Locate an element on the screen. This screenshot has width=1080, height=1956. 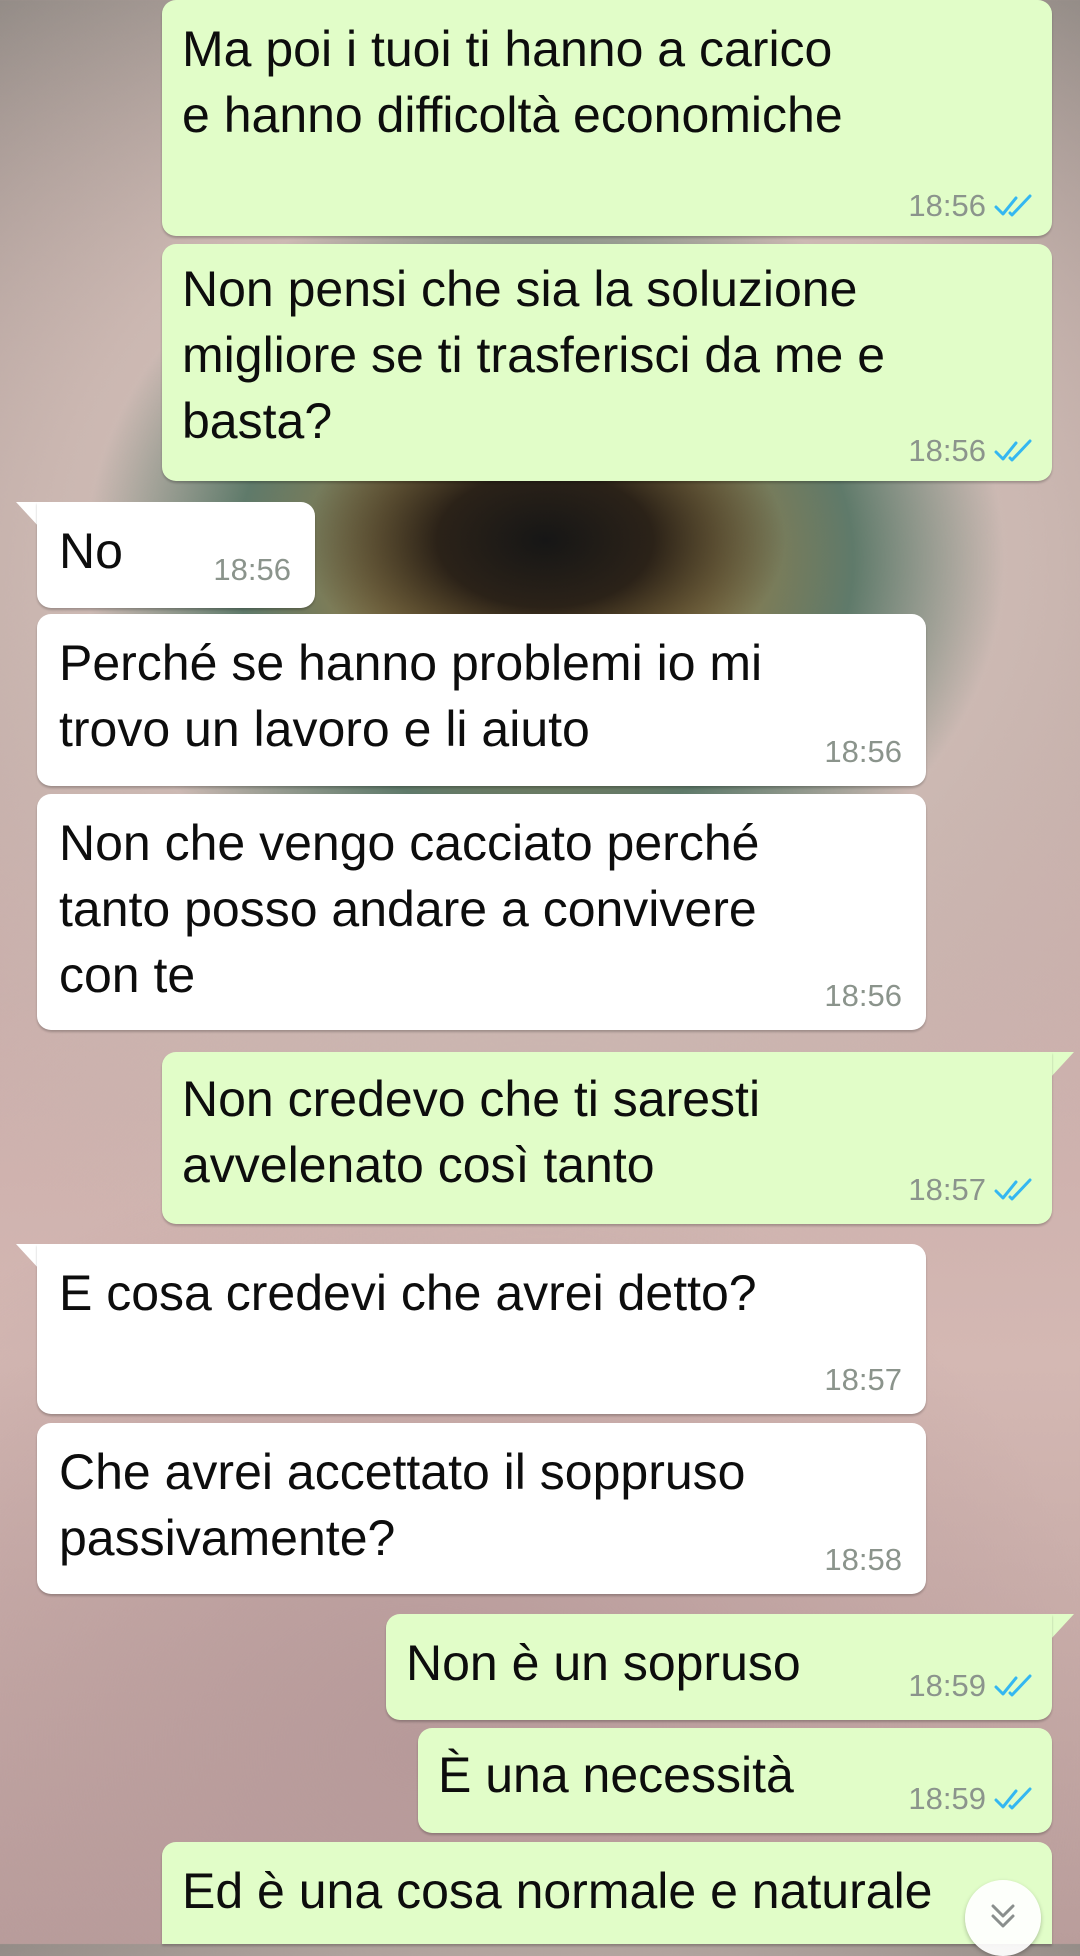
message-bubble-outgoing: Ed è una cosa normale e naturale is located at coordinates (607, 1893).